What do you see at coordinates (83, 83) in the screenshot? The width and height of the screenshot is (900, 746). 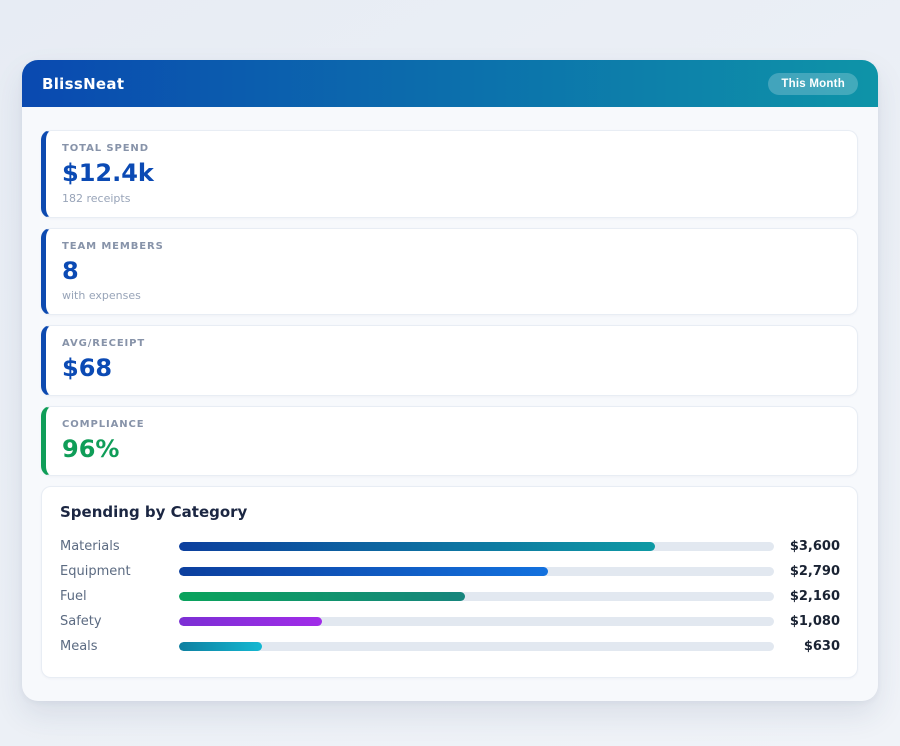 I see `app-title: BlissNeat` at bounding box center [83, 83].